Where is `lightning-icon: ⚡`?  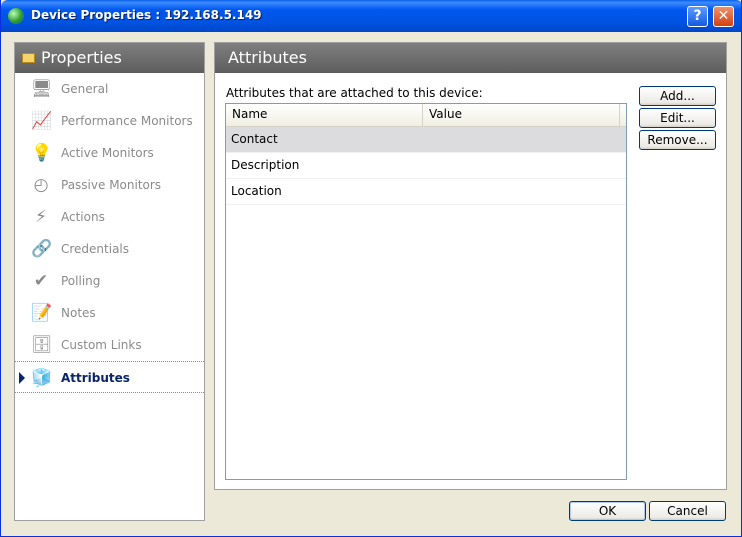 lightning-icon: ⚡ is located at coordinates (41, 217).